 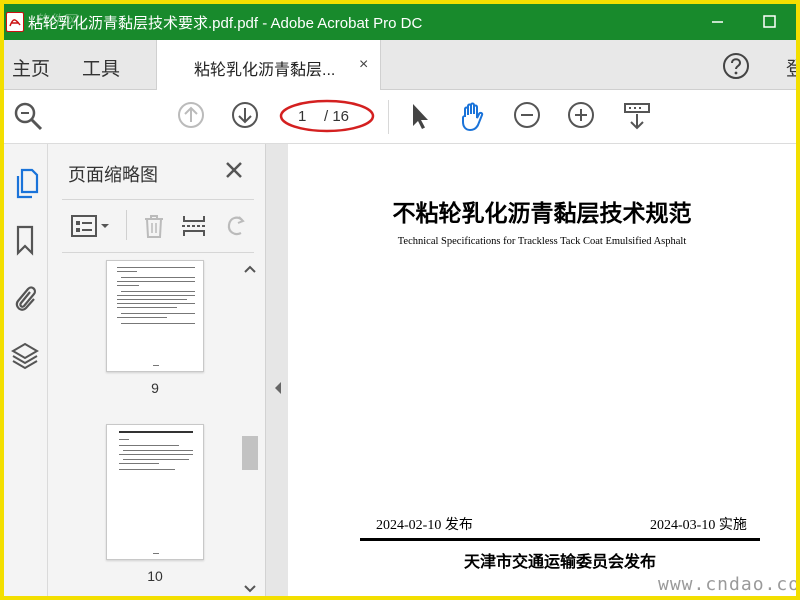 I want to click on thumbnail-tools, so click(x=158, y=226).